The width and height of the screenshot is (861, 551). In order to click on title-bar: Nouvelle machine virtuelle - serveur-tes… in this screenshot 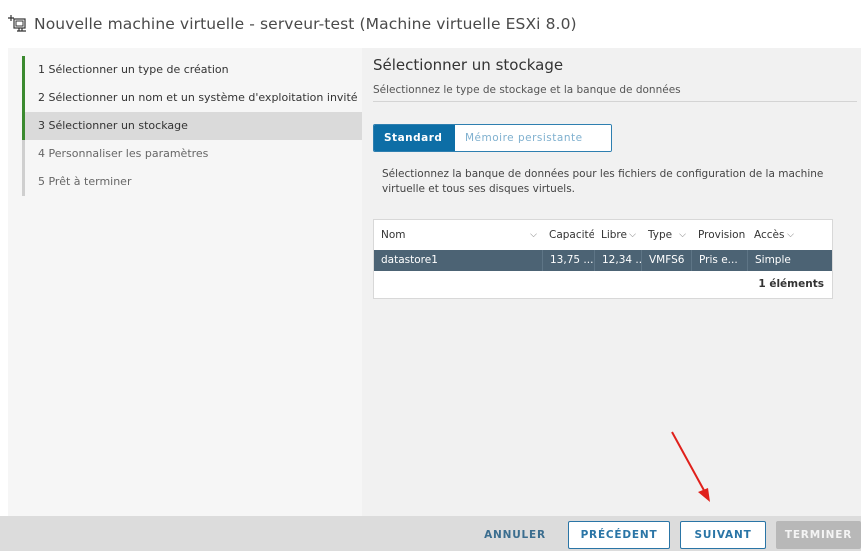, I will do `click(430, 24)`.